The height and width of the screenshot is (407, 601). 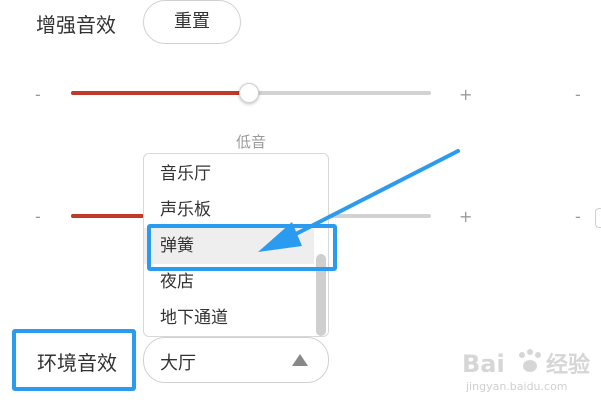 I want to click on watermark-url: jingyan.baidu.com, so click(x=517, y=386).